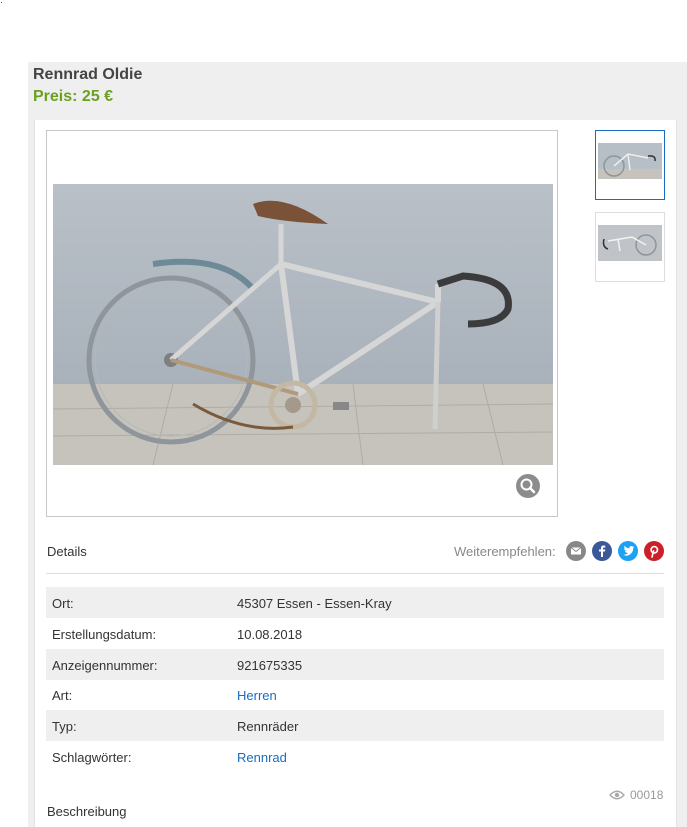 This screenshot has width=687, height=827. I want to click on detail-row-art: Art: Herren, so click(355, 694).